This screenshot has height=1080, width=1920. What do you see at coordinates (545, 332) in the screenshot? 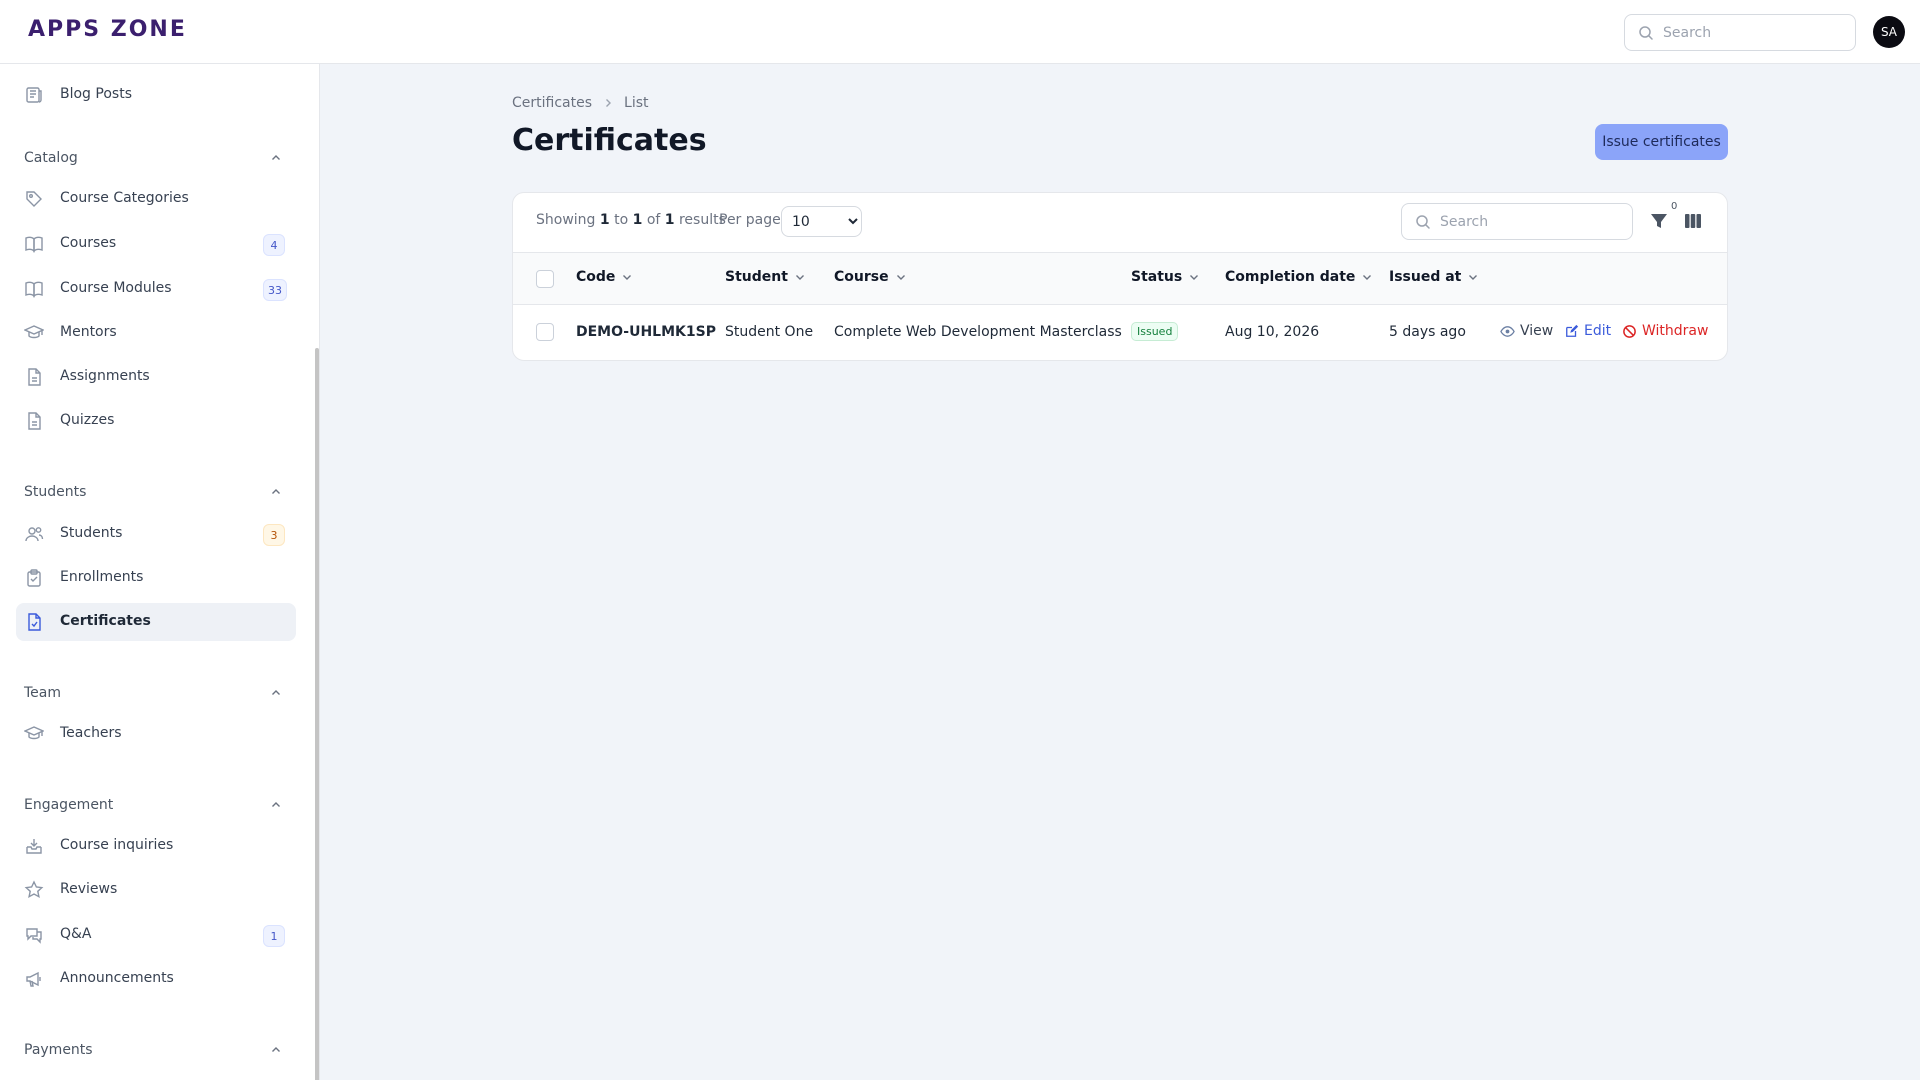
I see `row-checkbox` at bounding box center [545, 332].